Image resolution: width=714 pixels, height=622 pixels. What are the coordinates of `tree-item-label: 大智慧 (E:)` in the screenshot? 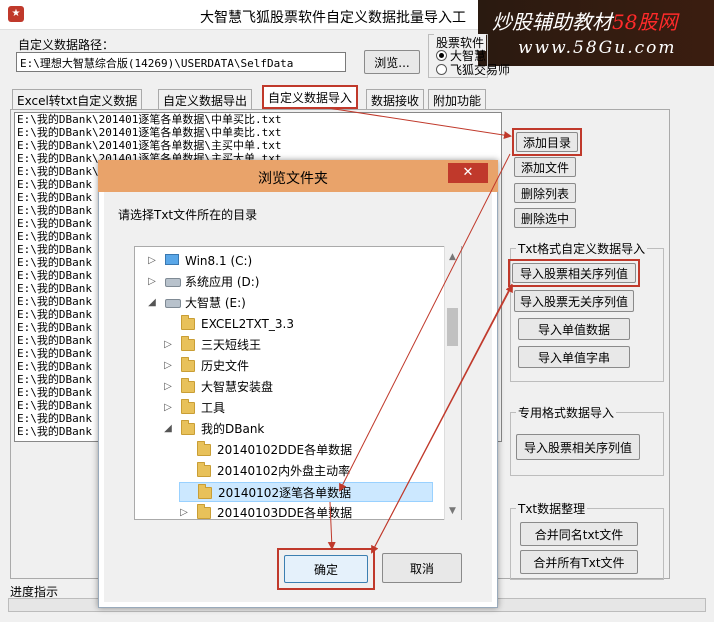 It's located at (215, 303).